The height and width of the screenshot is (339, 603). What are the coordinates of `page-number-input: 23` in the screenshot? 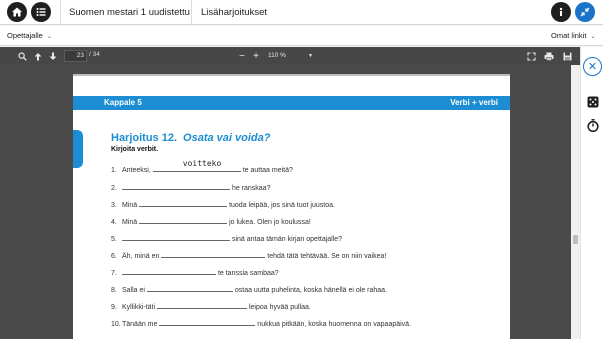 It's located at (75, 56).